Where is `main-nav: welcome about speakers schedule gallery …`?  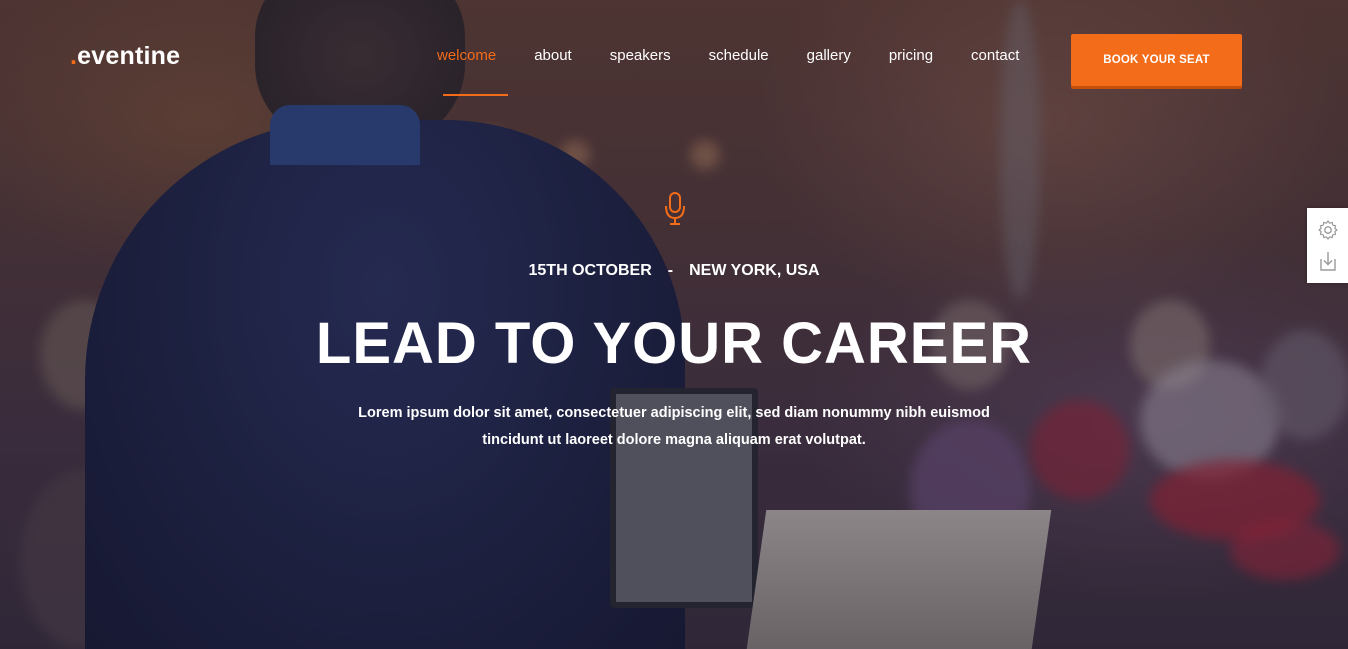
main-nav: welcome about speakers schedule gallery … is located at coordinates (728, 70).